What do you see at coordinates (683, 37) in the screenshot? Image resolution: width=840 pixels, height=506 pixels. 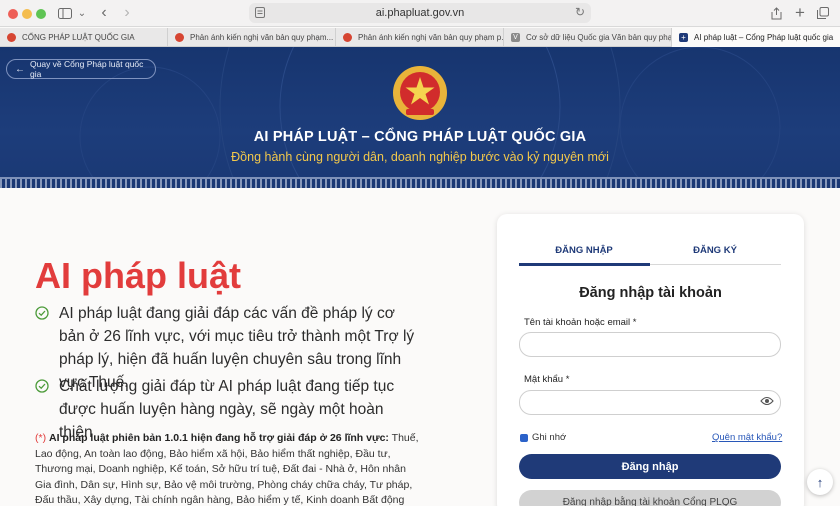 I see `site-favicon-icon: +` at bounding box center [683, 37].